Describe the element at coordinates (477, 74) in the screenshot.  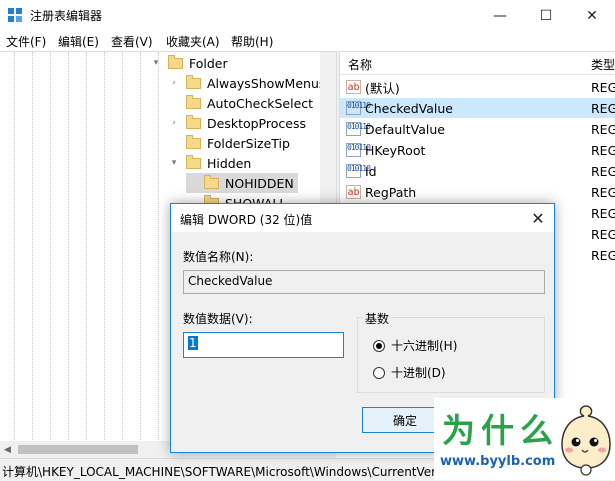
I see `header-divider` at that location.